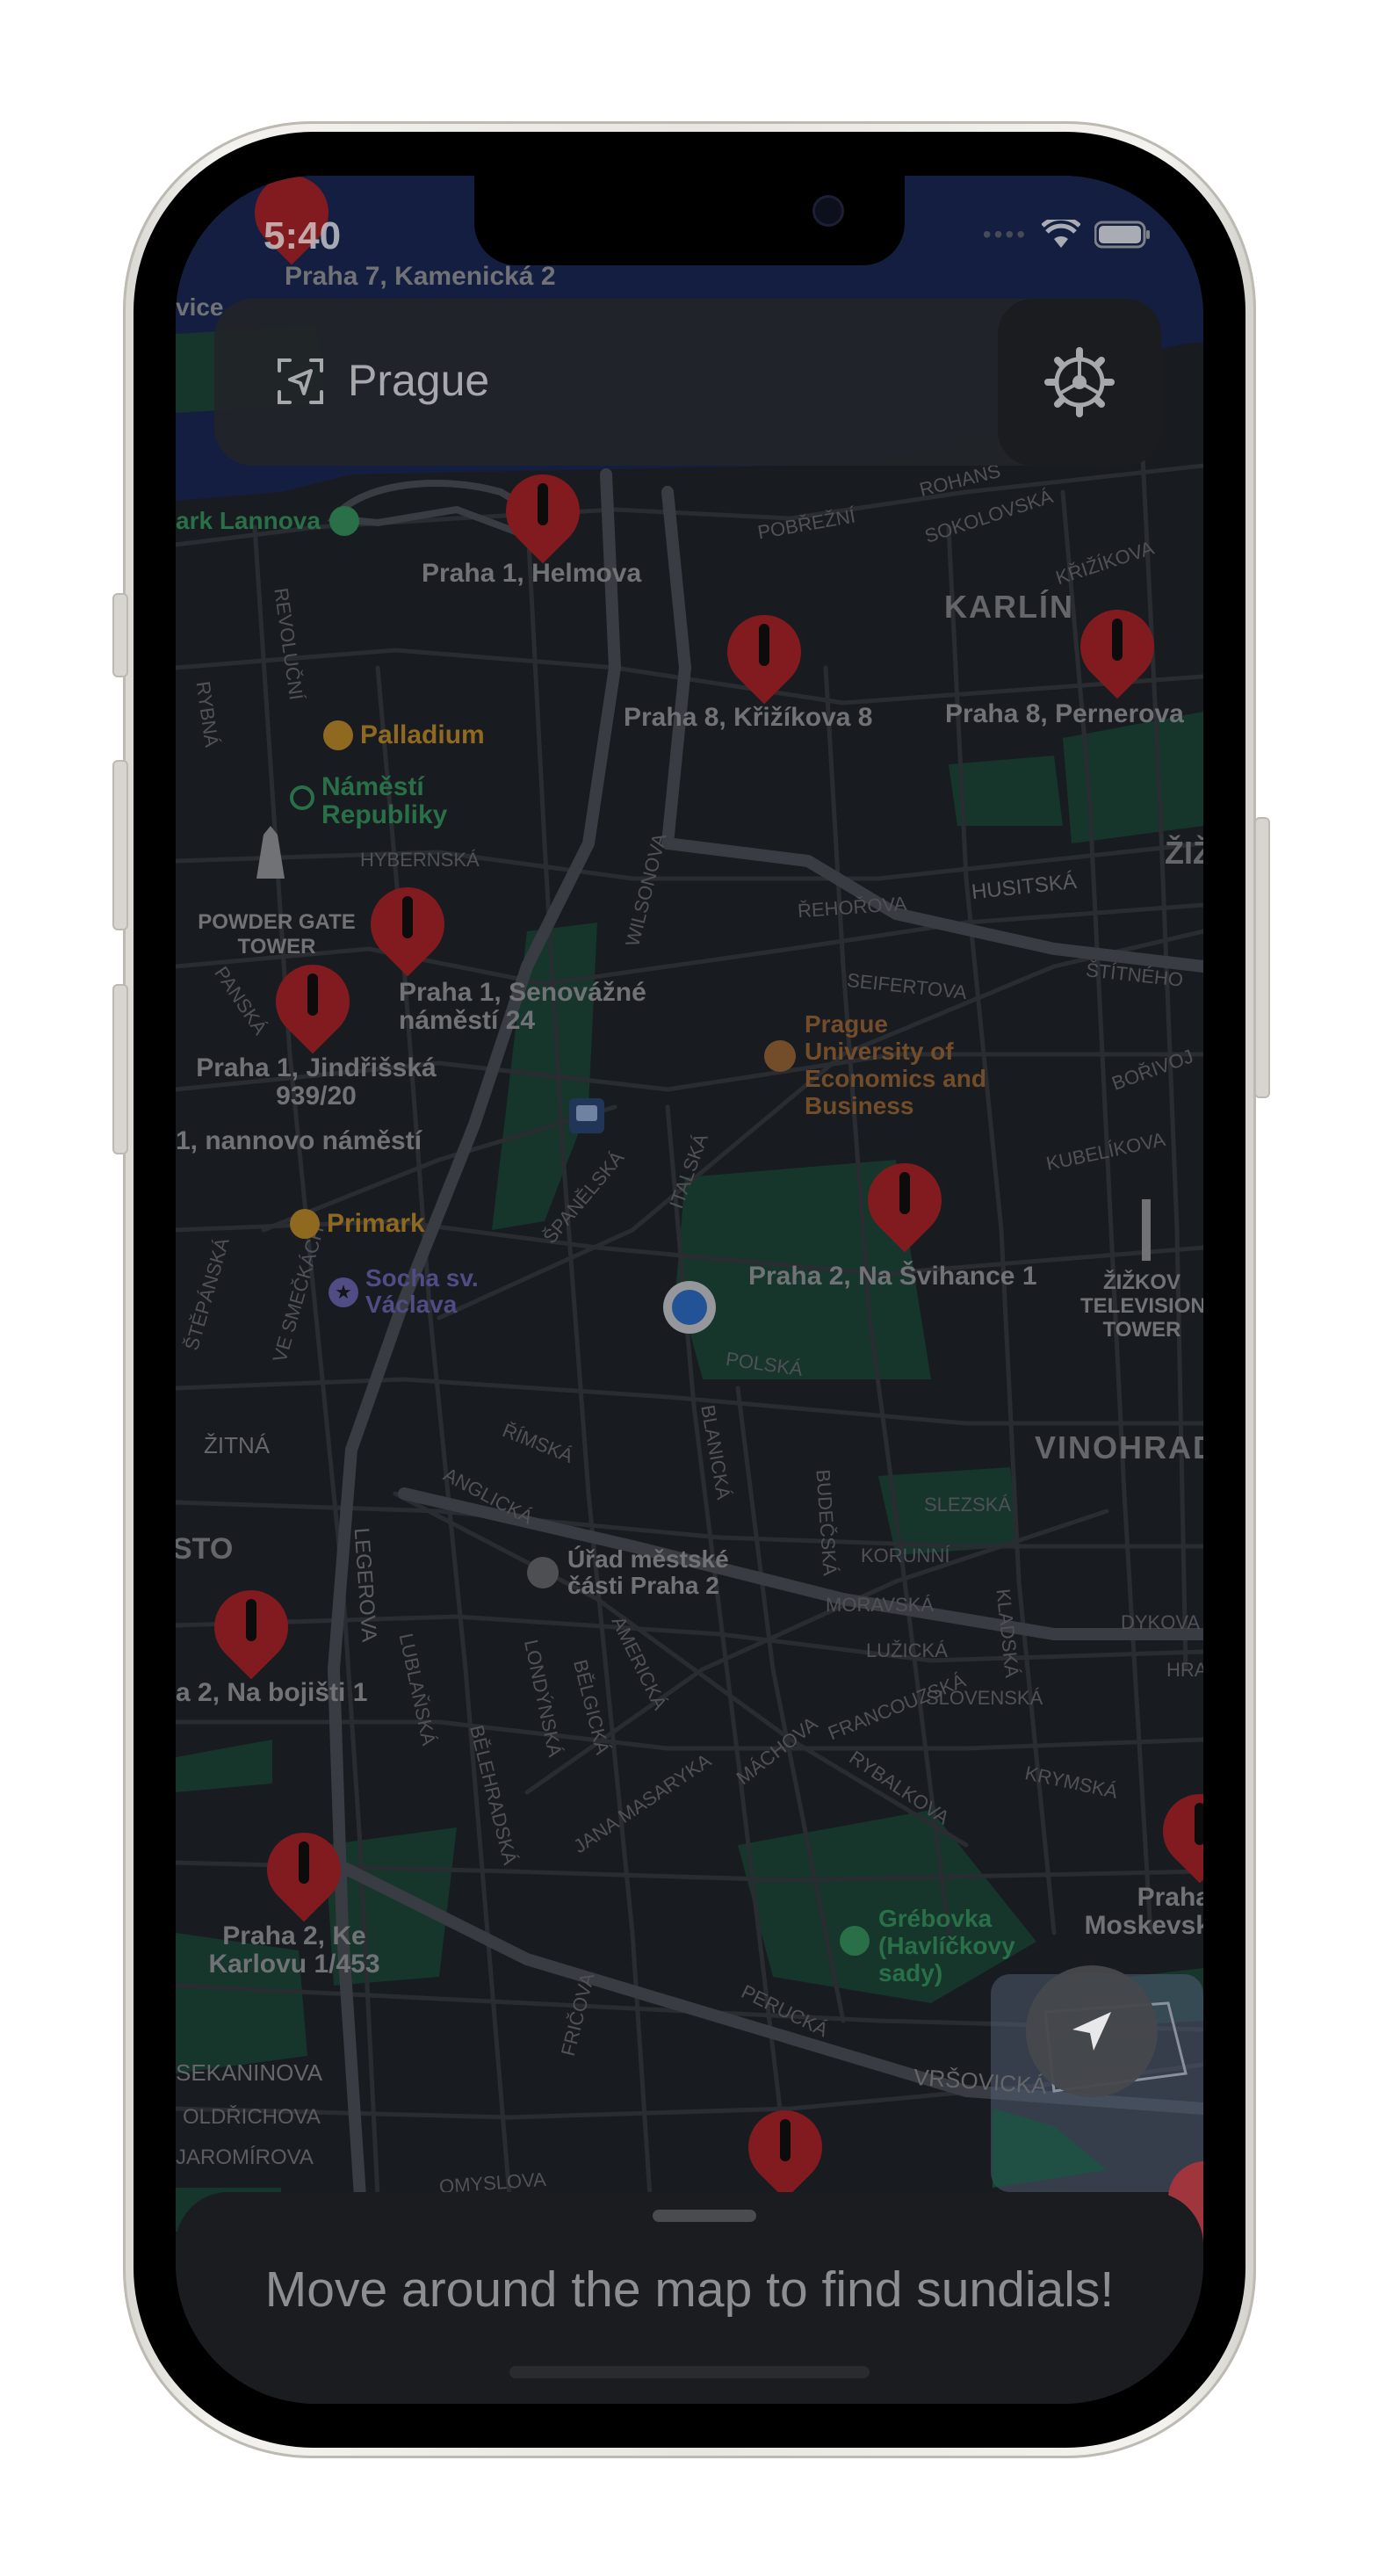 The width and height of the screenshot is (1379, 2576). Describe the element at coordinates (1104, 563) in the screenshot. I see `street-label: KŘIŽÍKOVA` at that location.